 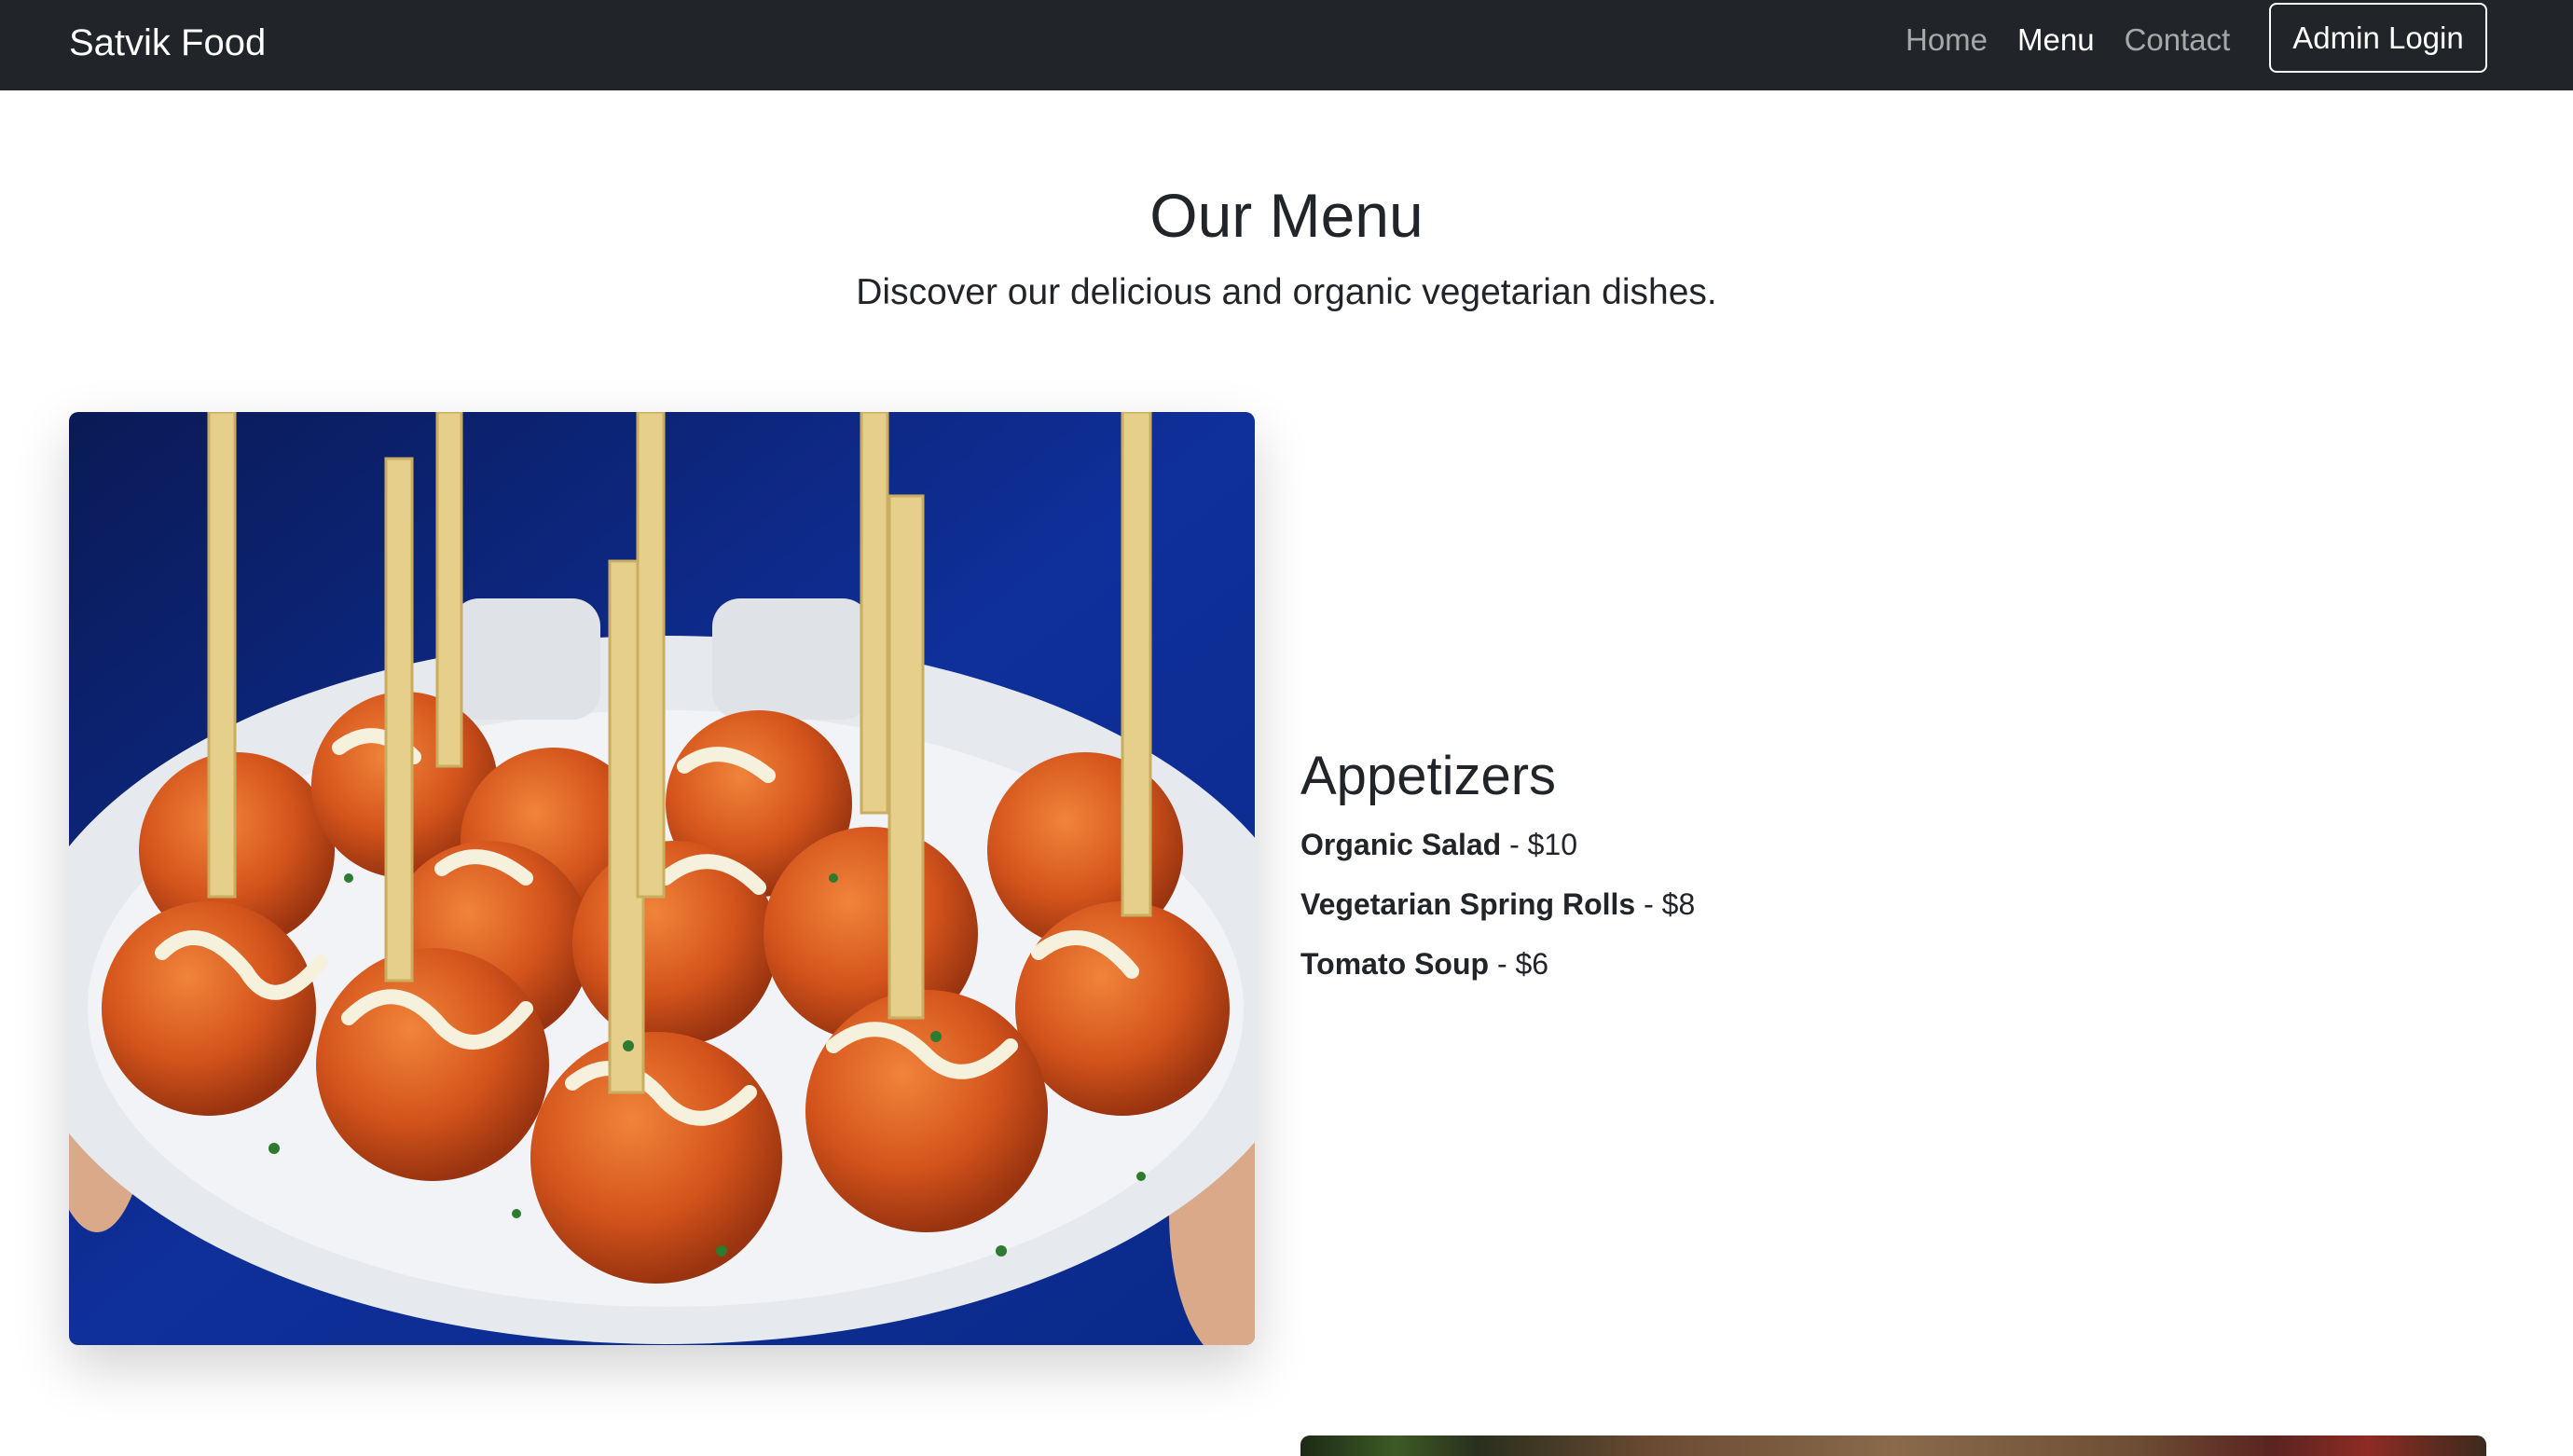 What do you see at coordinates (1947, 41) in the screenshot?
I see `nav-link-home: Home` at bounding box center [1947, 41].